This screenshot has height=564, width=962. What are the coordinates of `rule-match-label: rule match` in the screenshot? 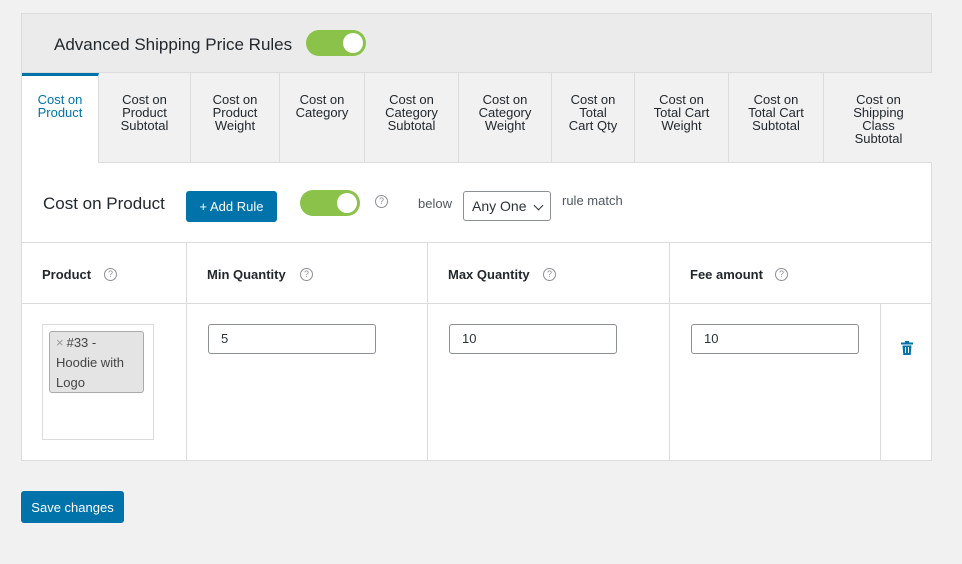 It's located at (592, 200).